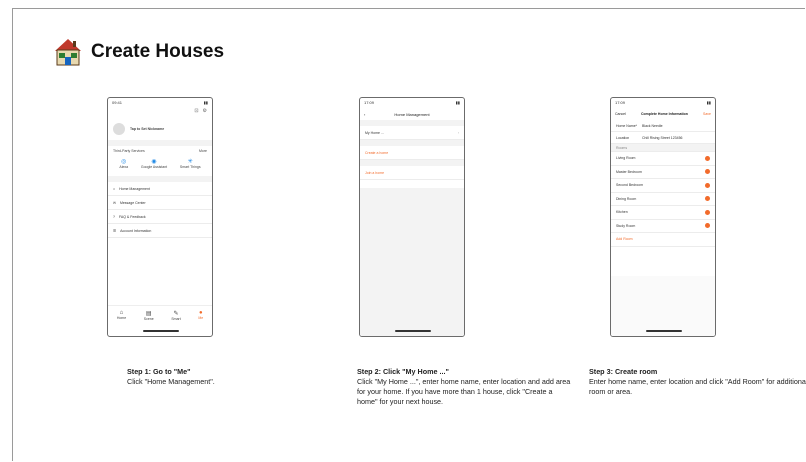 Image resolution: width=806 pixels, height=462 pixels. Describe the element at coordinates (114, 216) in the screenshot. I see `faq-icon: ?` at that location.